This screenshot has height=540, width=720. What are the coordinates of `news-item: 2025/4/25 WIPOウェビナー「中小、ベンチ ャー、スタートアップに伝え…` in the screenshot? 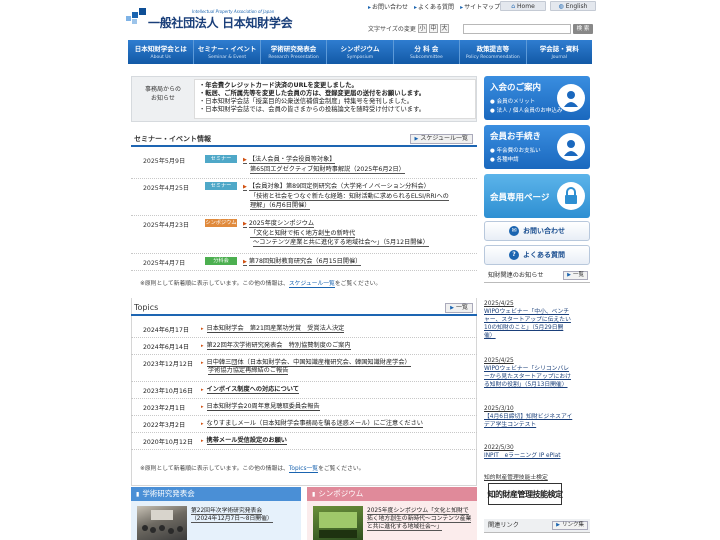 It's located at (527, 320).